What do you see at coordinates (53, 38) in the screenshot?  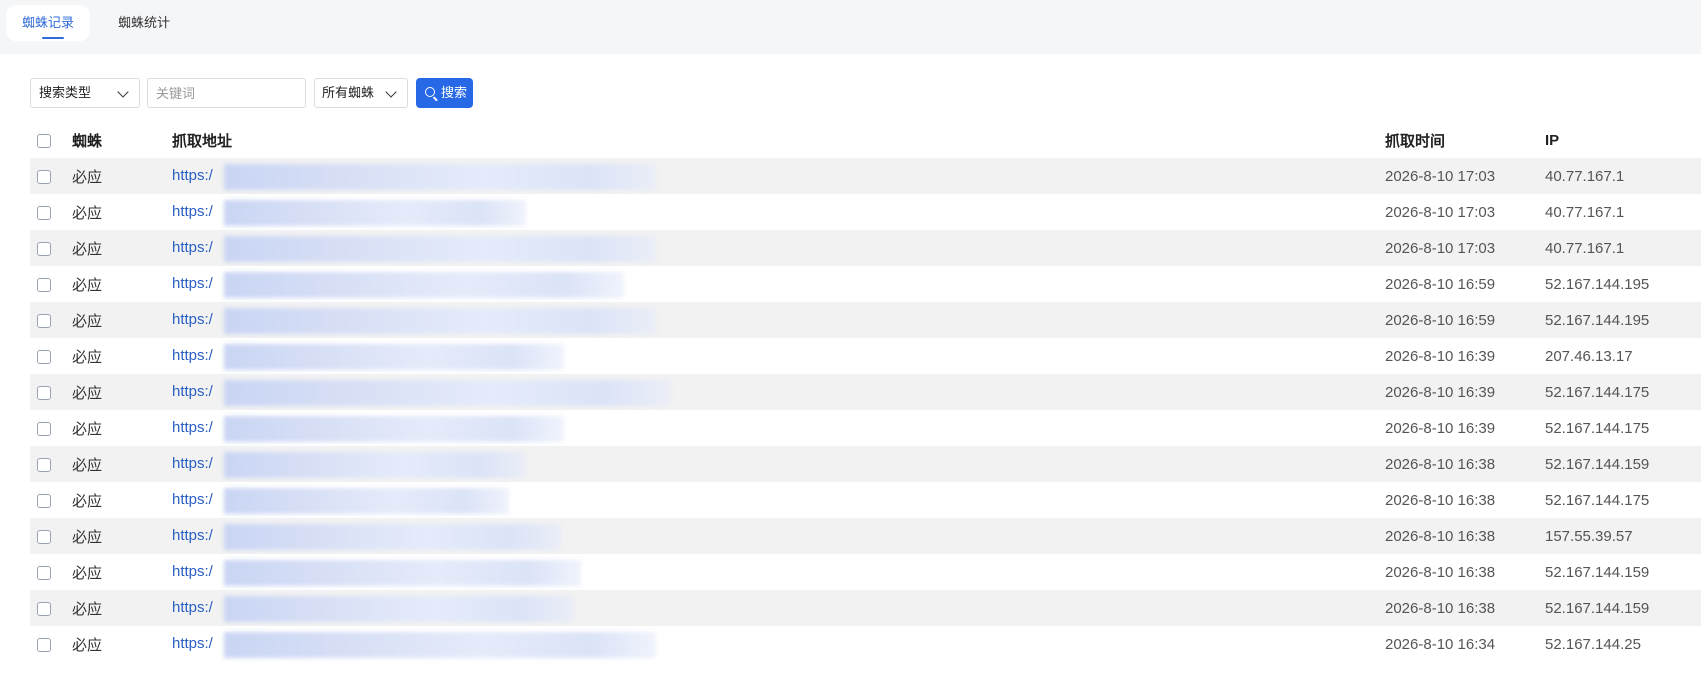 I see `active-tab-underline` at bounding box center [53, 38].